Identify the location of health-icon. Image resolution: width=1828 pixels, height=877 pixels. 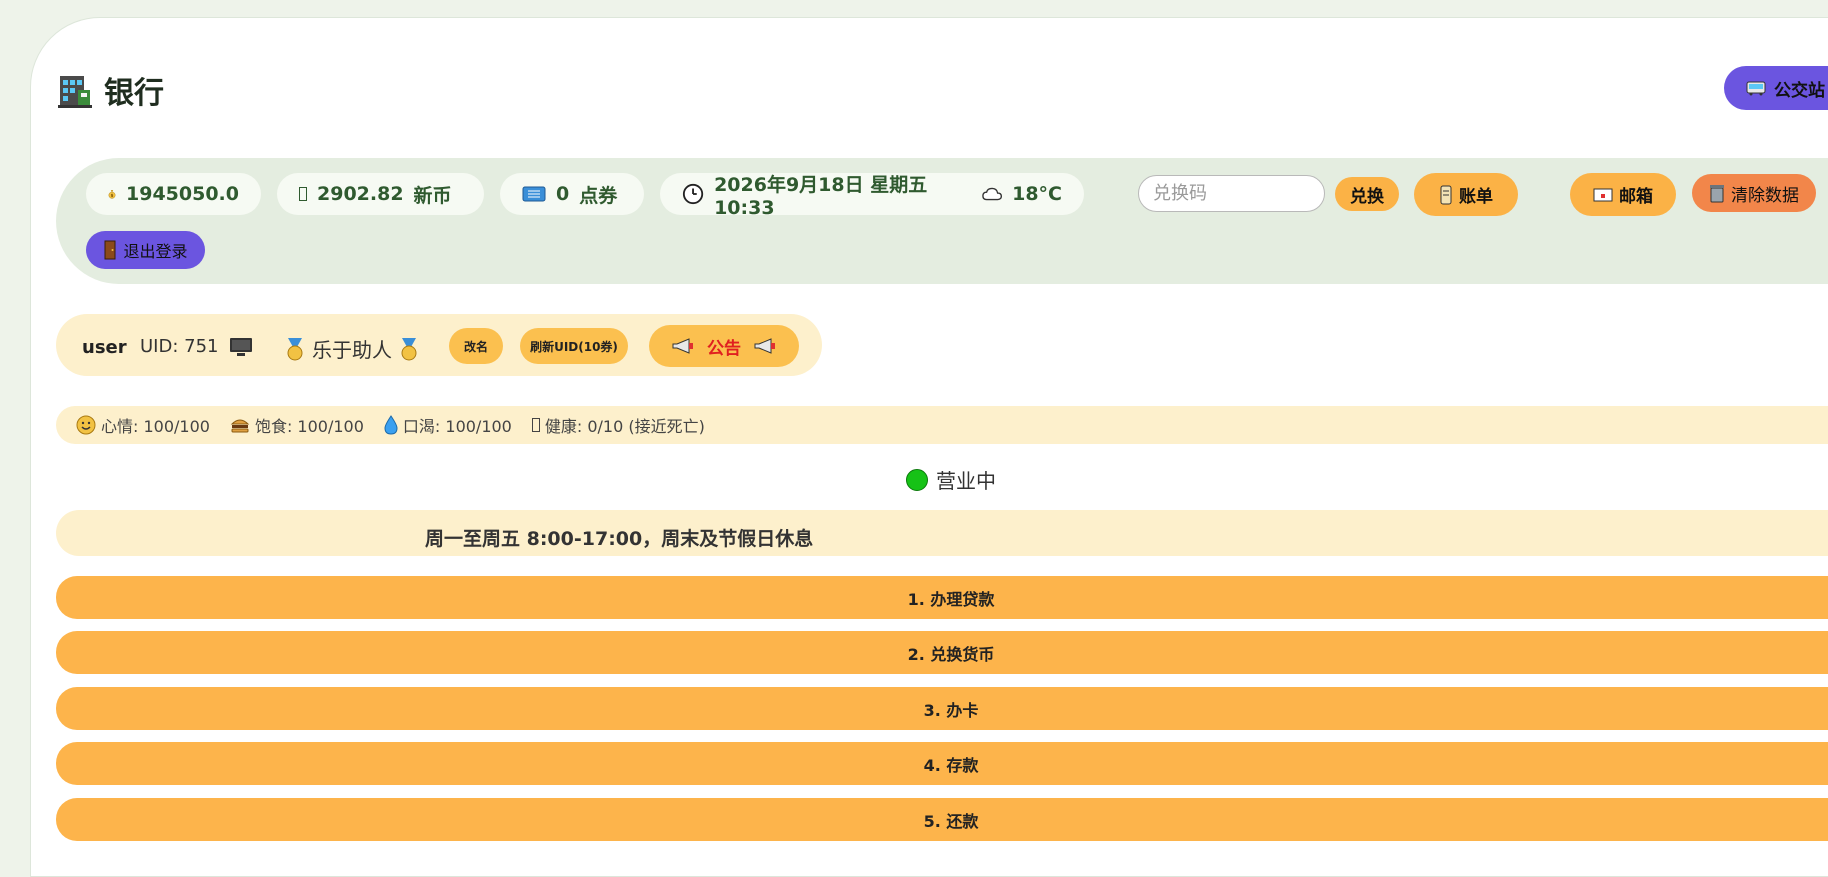
(535, 425).